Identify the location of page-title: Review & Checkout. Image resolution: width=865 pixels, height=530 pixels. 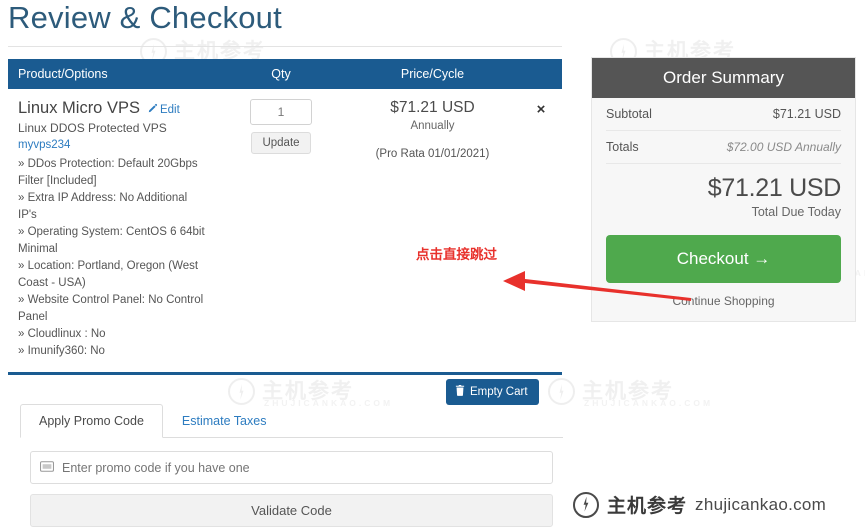
(145, 17).